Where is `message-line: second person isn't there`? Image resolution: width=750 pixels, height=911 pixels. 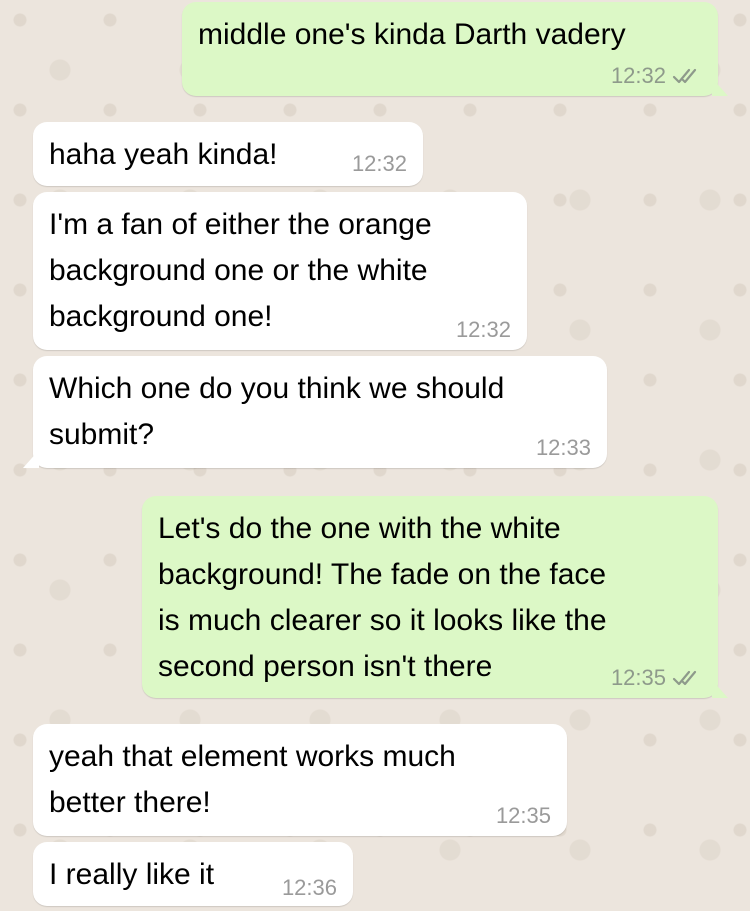 message-line: second person isn't there is located at coordinates (325, 666).